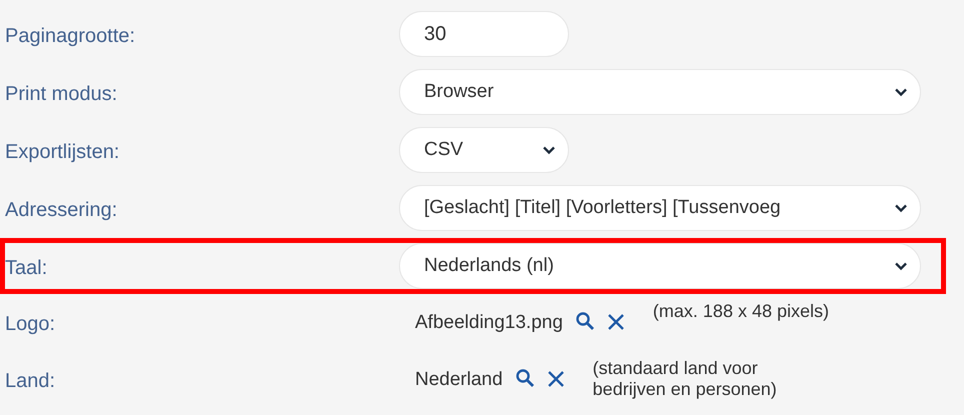 Image resolution: width=964 pixels, height=415 pixels. I want to click on field-label: Taal:, so click(26, 268).